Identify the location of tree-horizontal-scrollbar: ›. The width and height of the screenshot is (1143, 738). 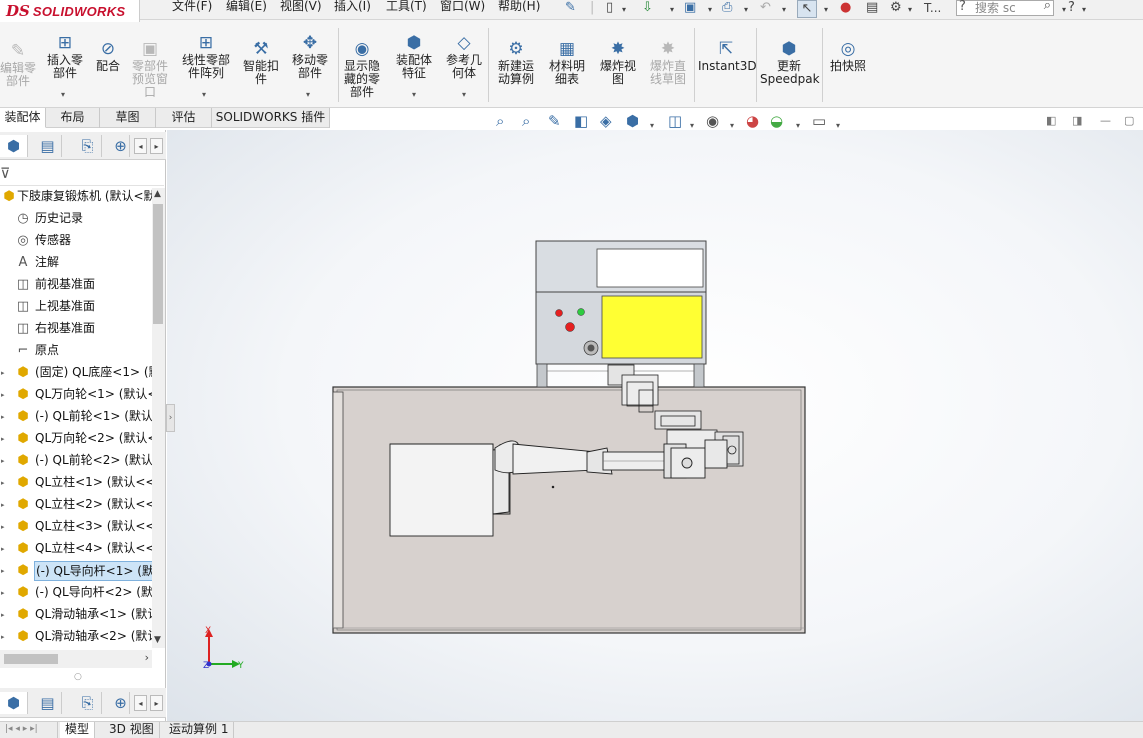
(76, 659).